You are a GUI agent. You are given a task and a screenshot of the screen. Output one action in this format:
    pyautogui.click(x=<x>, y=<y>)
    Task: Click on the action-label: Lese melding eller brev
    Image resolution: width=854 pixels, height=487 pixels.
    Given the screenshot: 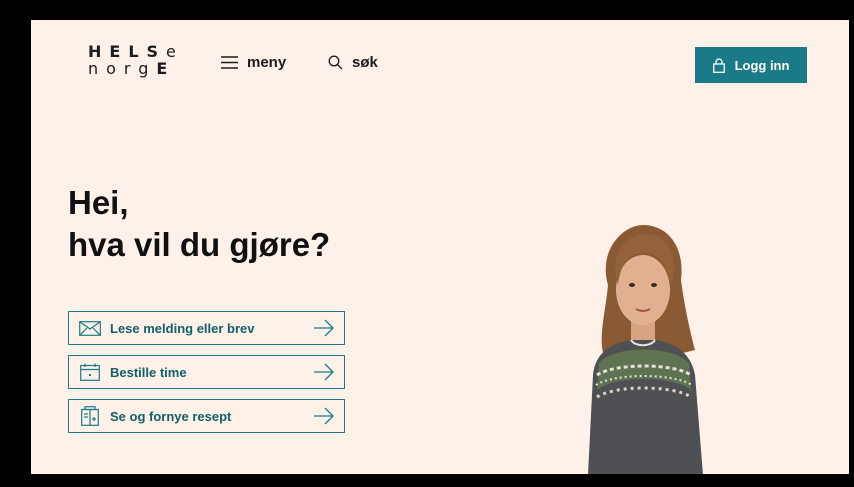 What is the action you would take?
    pyautogui.click(x=182, y=328)
    